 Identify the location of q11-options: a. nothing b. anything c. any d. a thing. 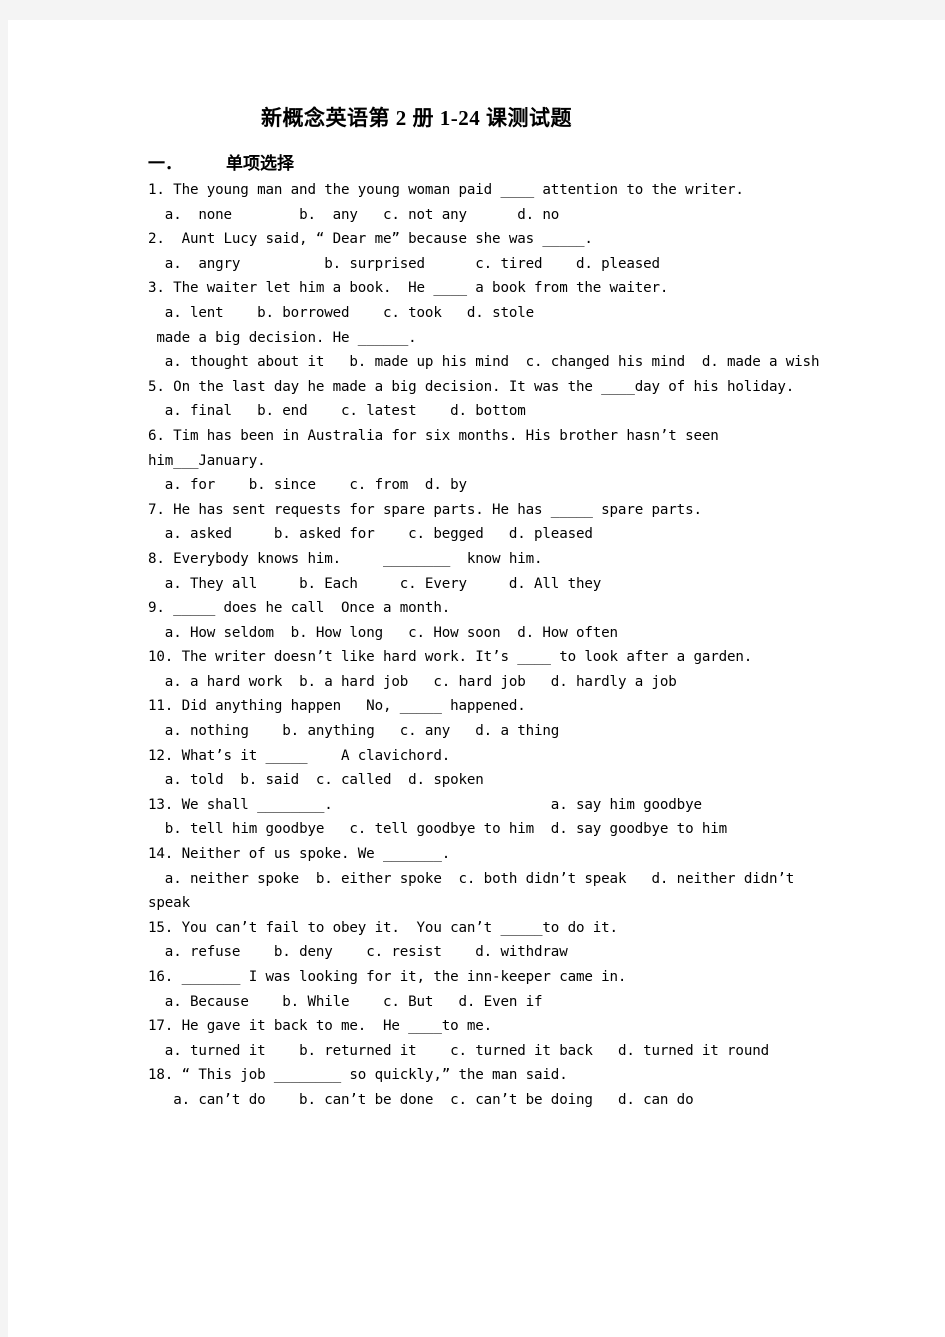
(354, 731).